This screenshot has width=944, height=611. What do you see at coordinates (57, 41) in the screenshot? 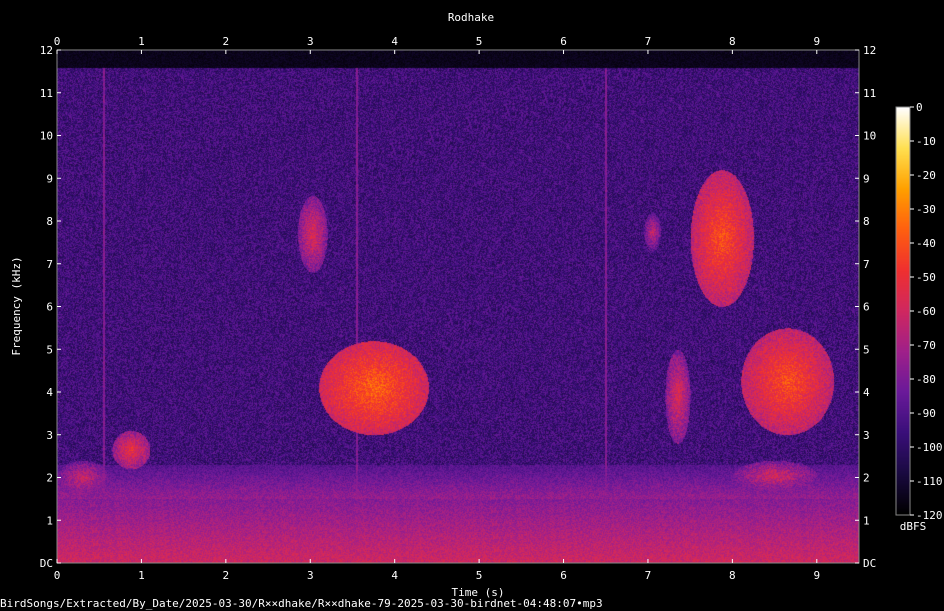
I see `x-tick-label-top: 0` at bounding box center [57, 41].